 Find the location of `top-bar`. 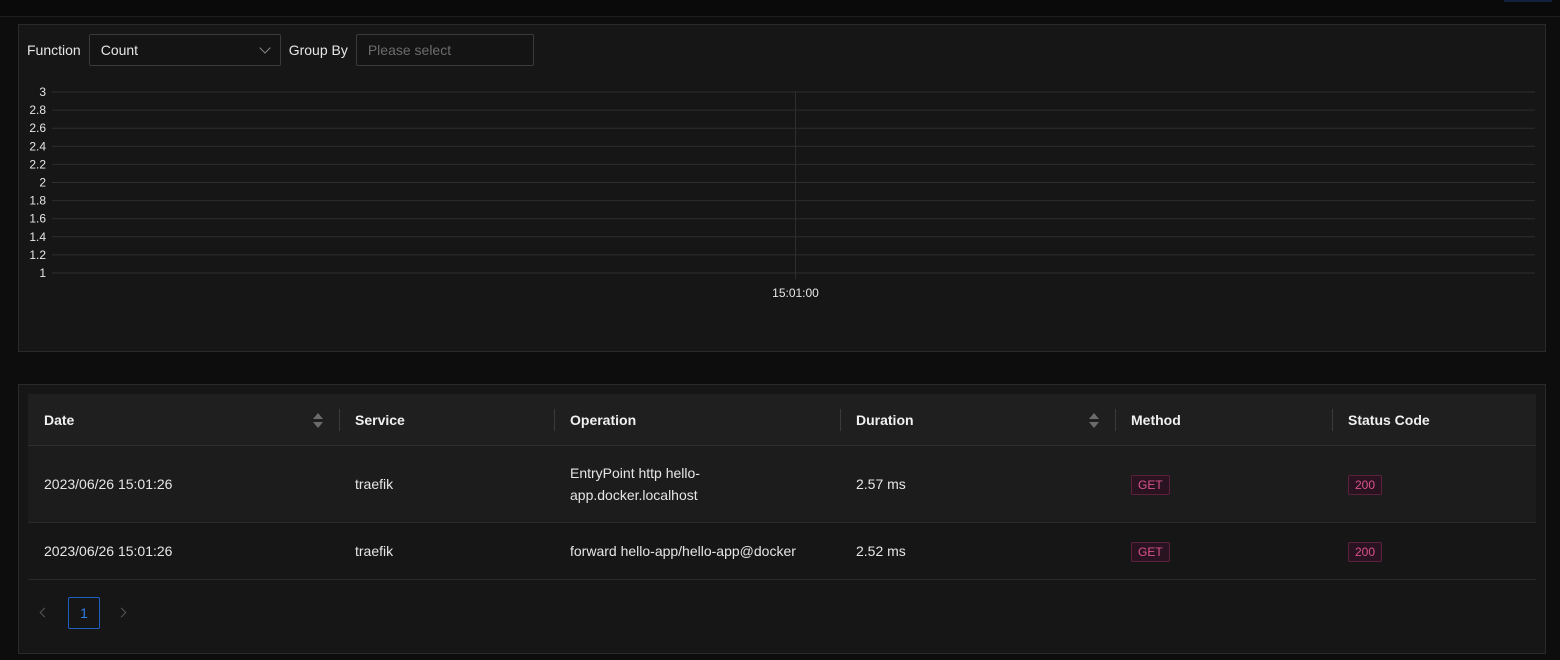

top-bar is located at coordinates (780, 8).